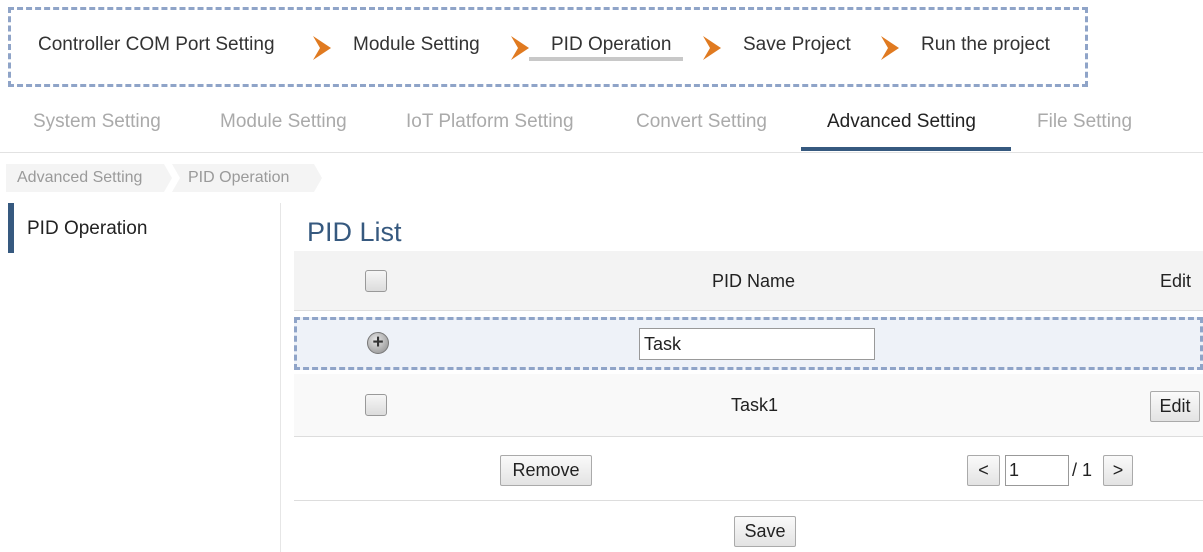  I want to click on wizard-step-module-setting: Module Setting, so click(416, 45).